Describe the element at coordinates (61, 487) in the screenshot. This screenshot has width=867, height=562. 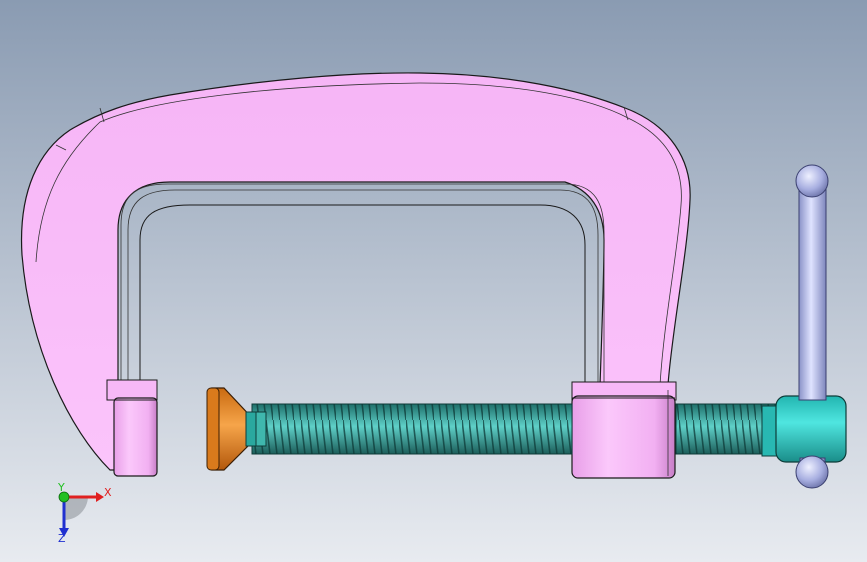
I see `y-axis-label: Y` at that location.